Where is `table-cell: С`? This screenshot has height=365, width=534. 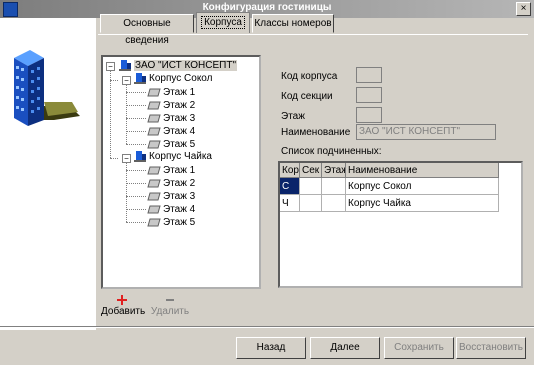 table-cell: С is located at coordinates (290, 186).